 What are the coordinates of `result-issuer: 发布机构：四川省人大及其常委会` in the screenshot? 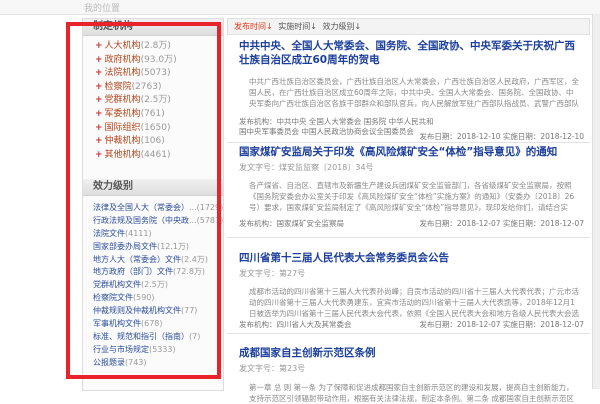 It's located at (295, 324).